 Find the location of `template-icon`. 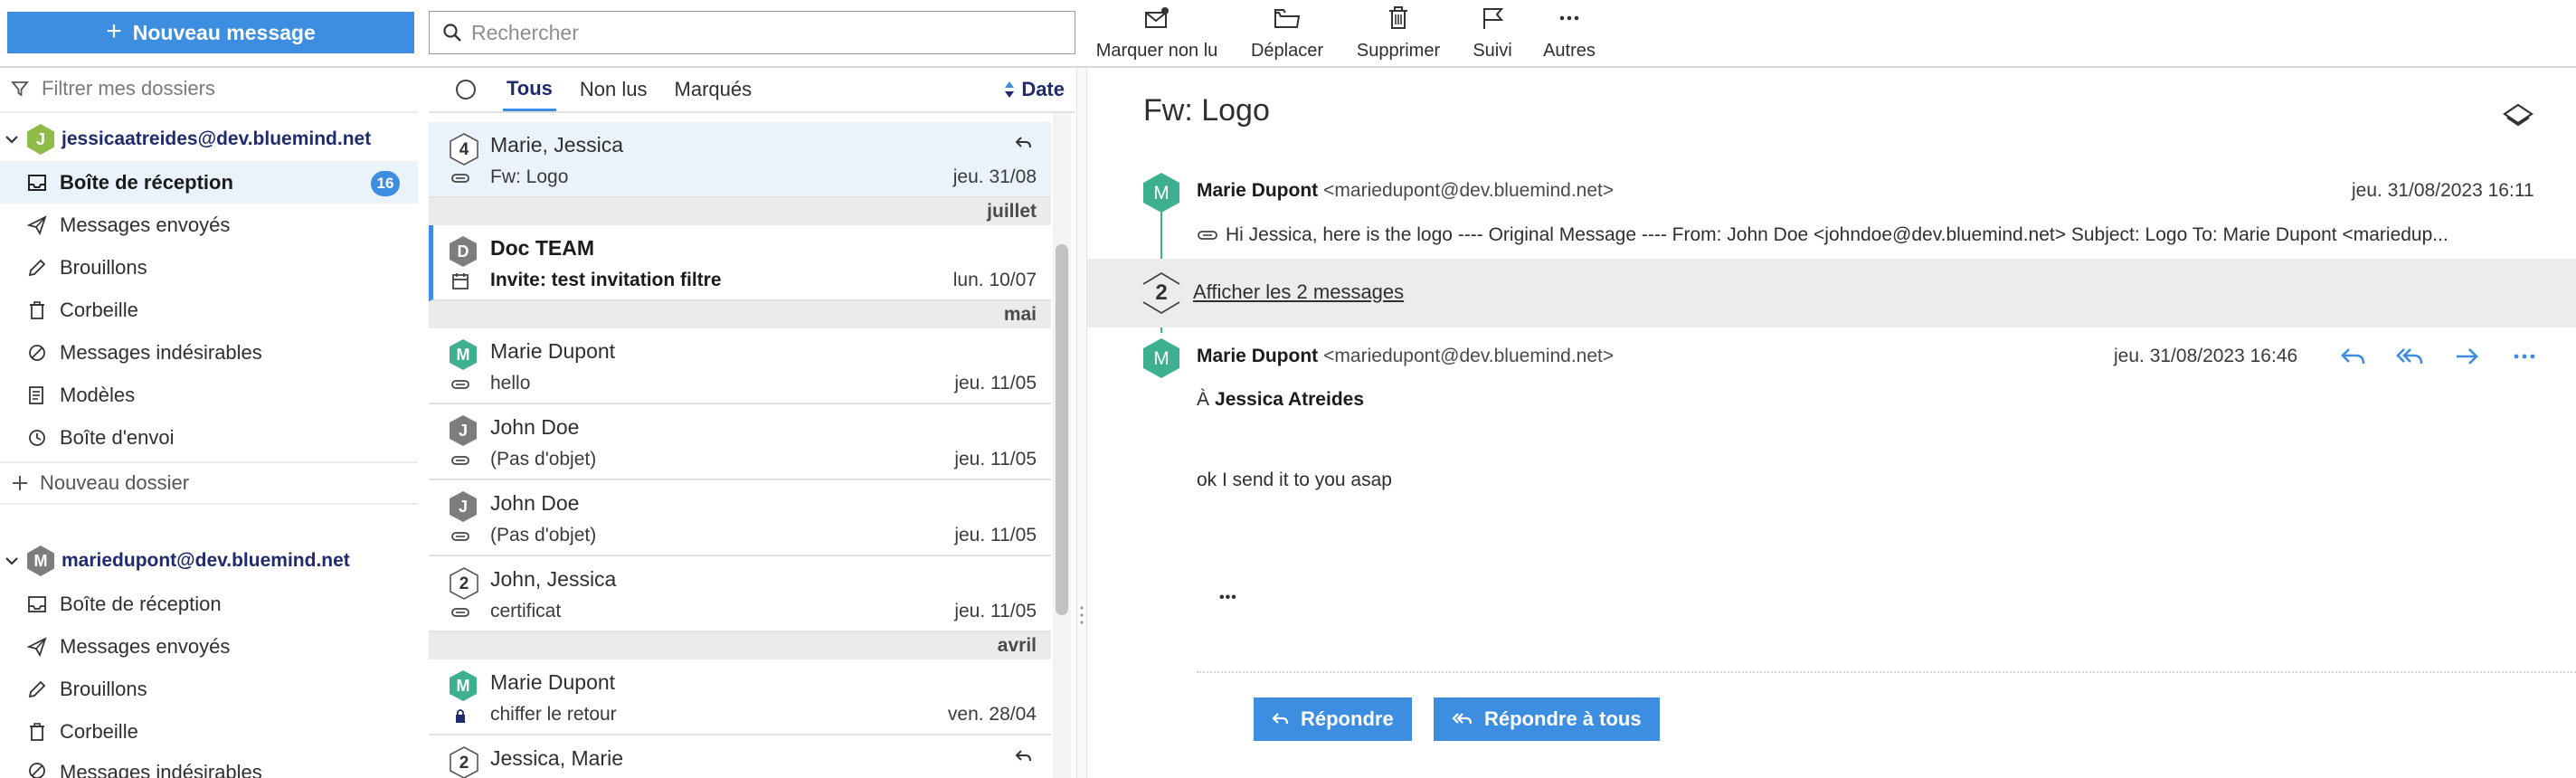

template-icon is located at coordinates (37, 395).